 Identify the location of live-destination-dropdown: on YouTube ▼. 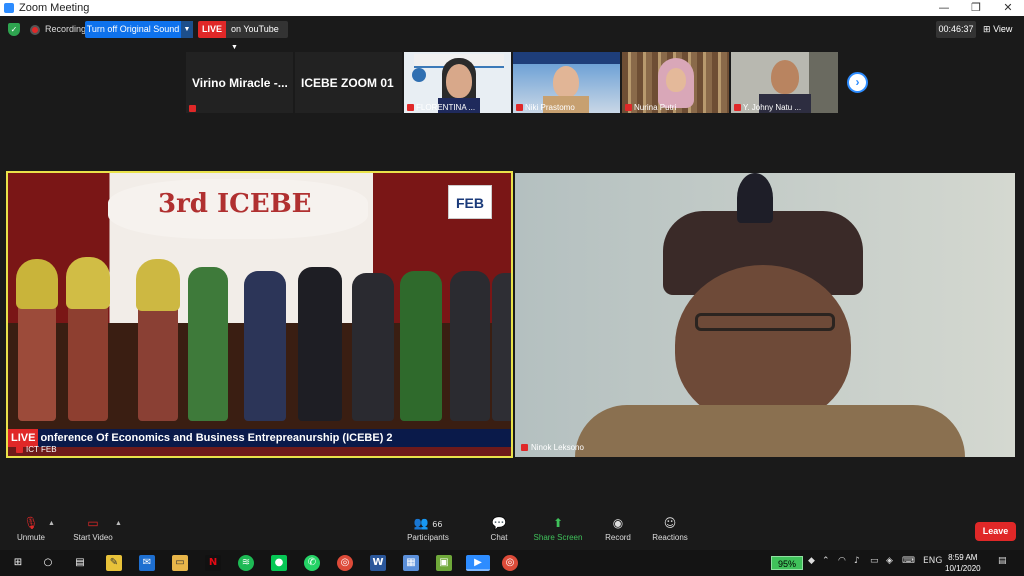
(257, 36).